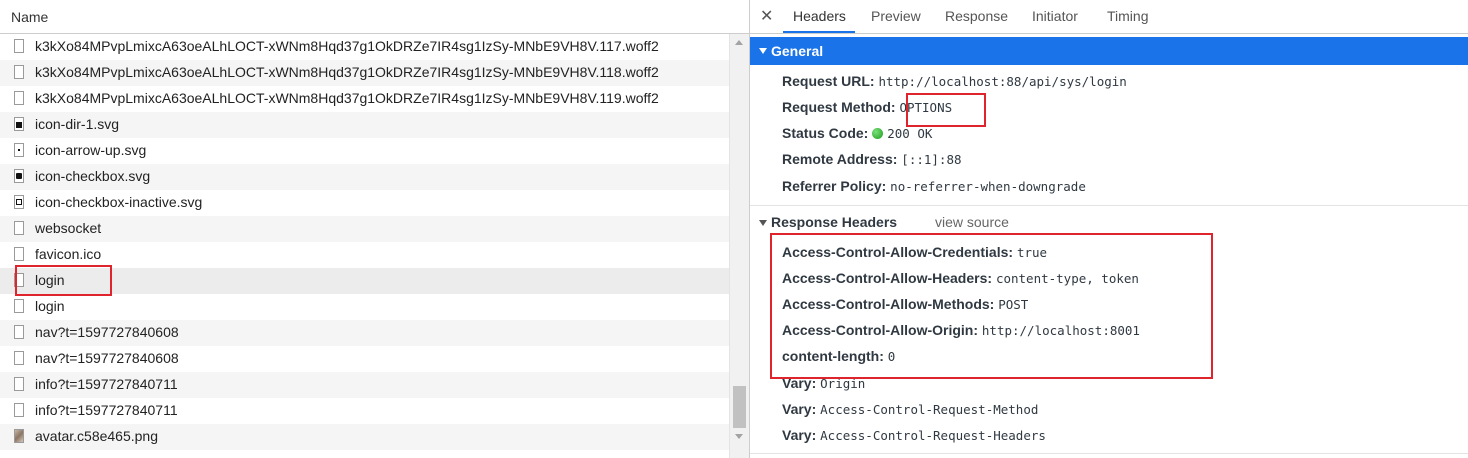 This screenshot has width=1468, height=458. Describe the element at coordinates (30, 17) in the screenshot. I see `name-column-label: Name` at that location.